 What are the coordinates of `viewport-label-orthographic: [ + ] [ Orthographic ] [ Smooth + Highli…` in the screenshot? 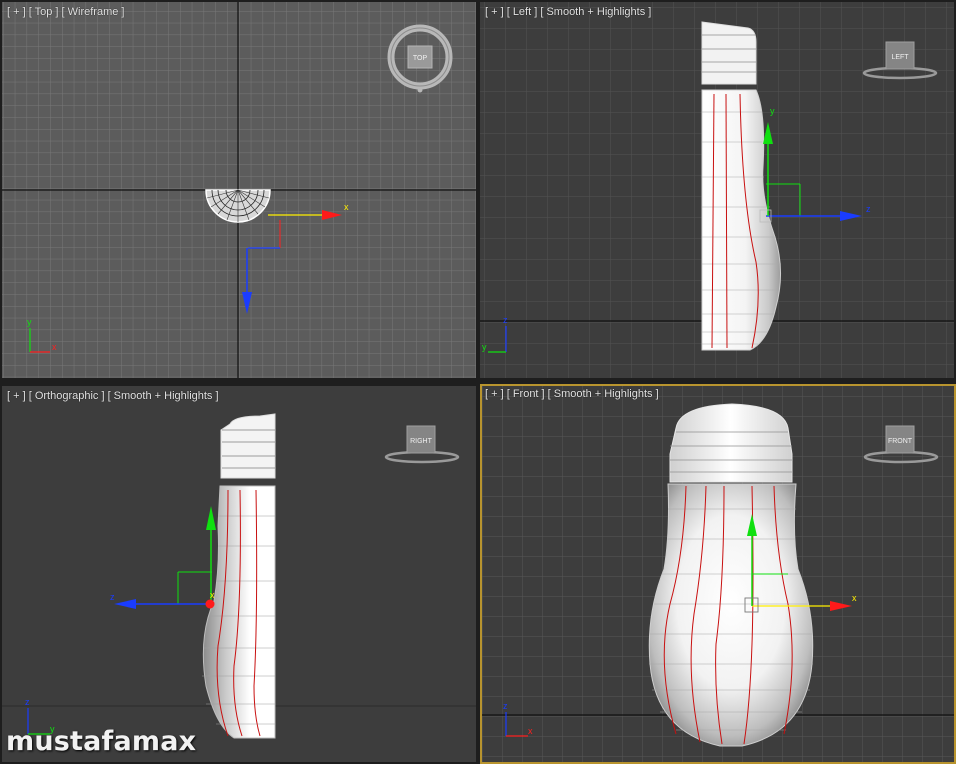 It's located at (113, 396).